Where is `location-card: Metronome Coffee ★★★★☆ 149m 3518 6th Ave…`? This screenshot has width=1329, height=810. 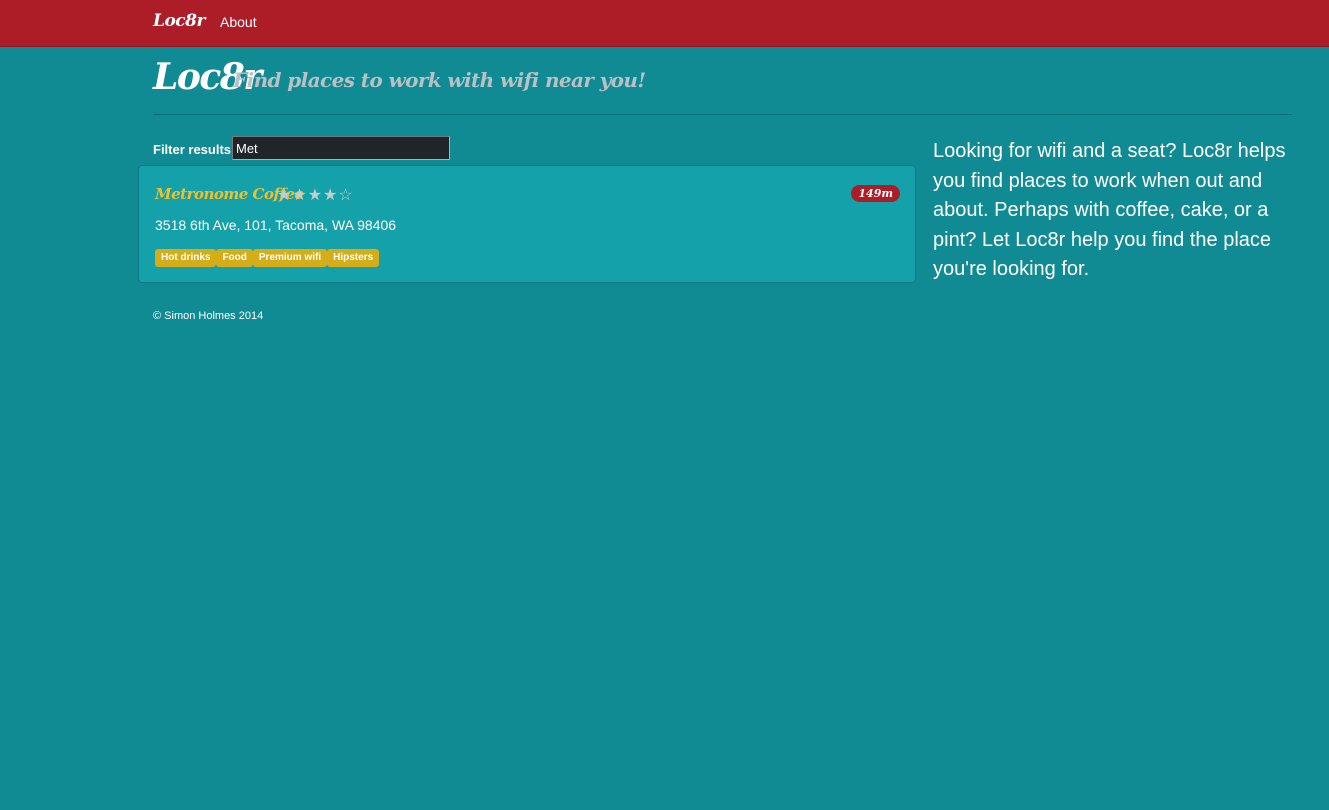
location-card: Metronome Coffee ★★★★☆ 149m 3518 6th Ave… is located at coordinates (527, 224).